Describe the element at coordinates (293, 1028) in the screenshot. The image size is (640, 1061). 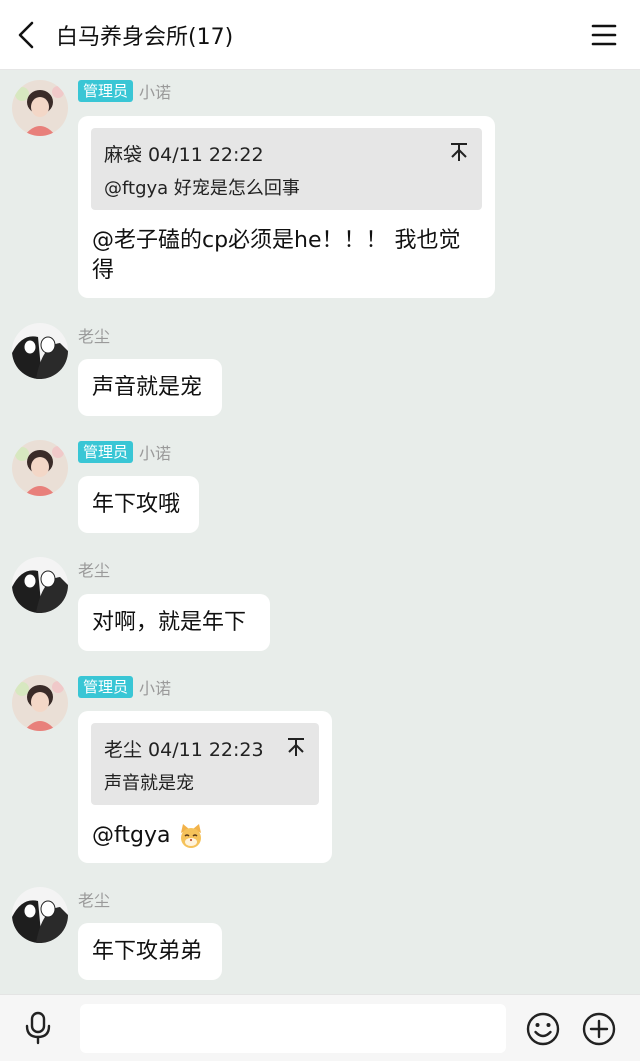
I see `message-input` at that location.